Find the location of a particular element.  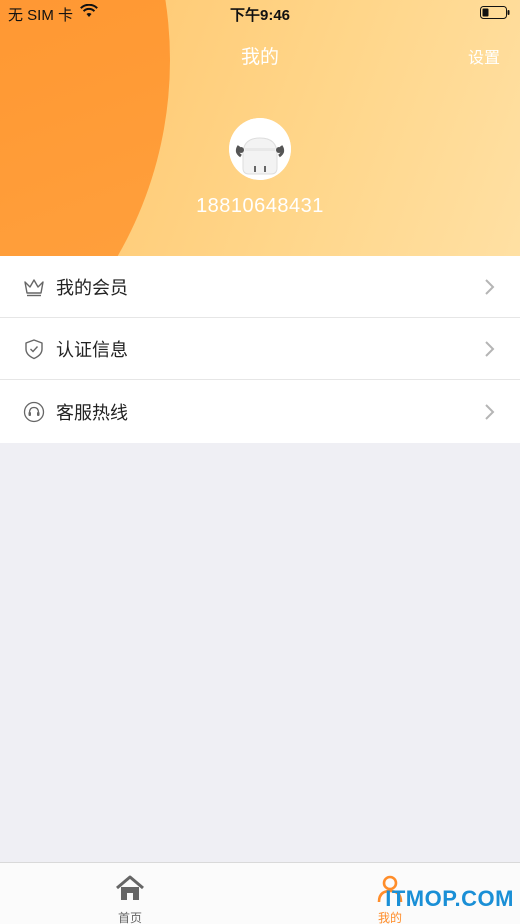

watermark: ITMOP.COM is located at coordinates (449, 898).